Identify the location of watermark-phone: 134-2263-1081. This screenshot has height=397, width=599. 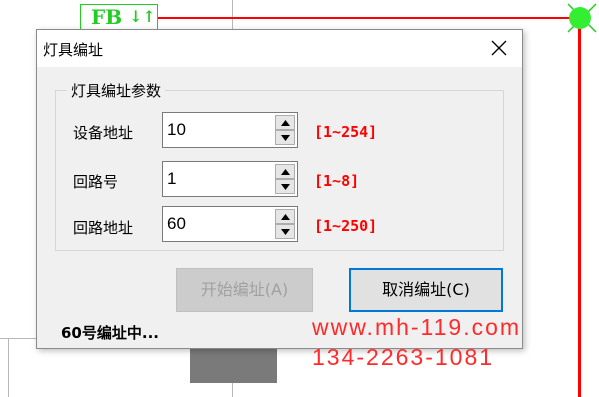
(403, 357).